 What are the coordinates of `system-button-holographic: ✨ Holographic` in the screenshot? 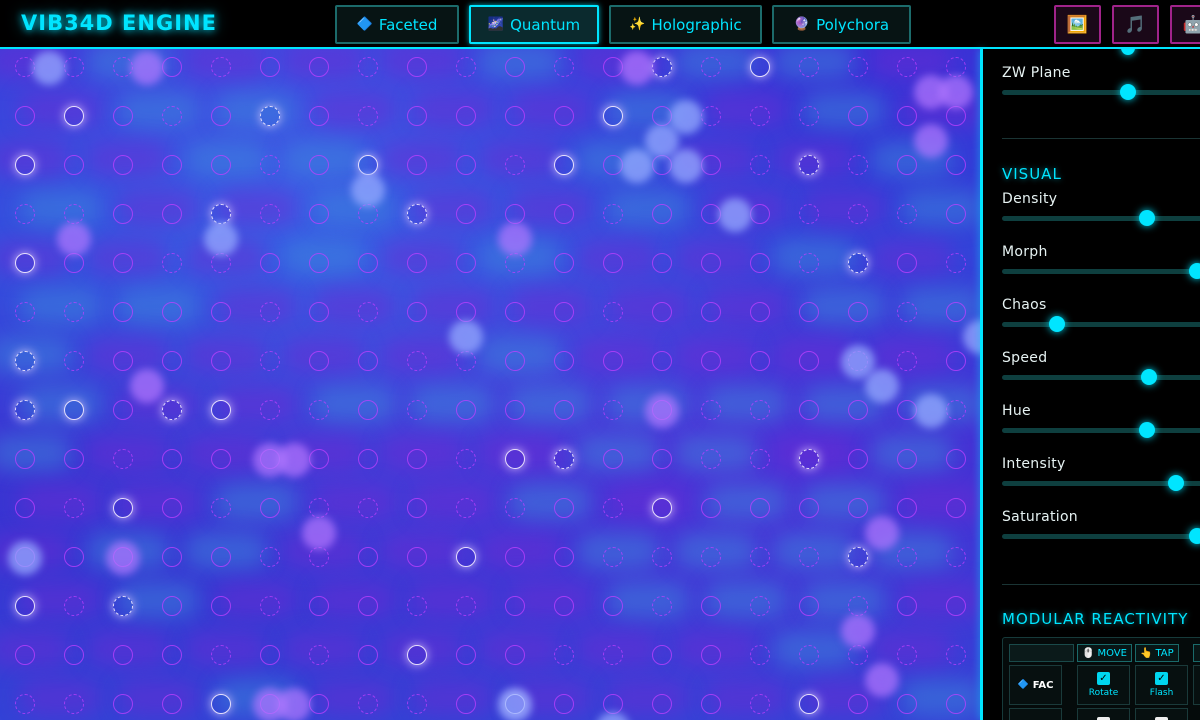 It's located at (685, 24).